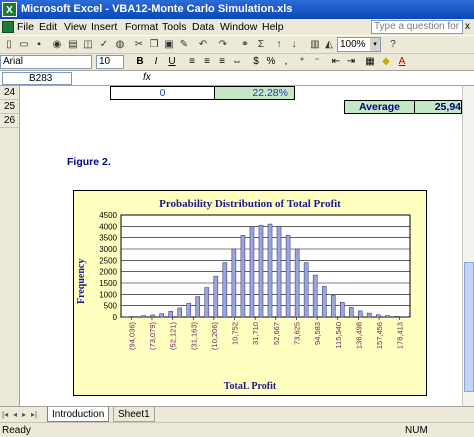 This screenshot has width=474, height=437. Describe the element at coordinates (154, 44) in the screenshot. I see `copy-icon: ❐` at that location.